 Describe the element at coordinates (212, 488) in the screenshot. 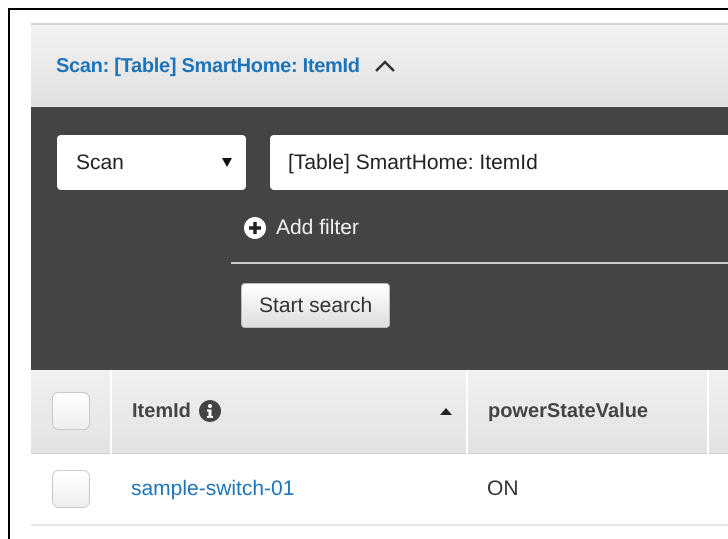

I see `item-link: sample-switch-01` at that location.